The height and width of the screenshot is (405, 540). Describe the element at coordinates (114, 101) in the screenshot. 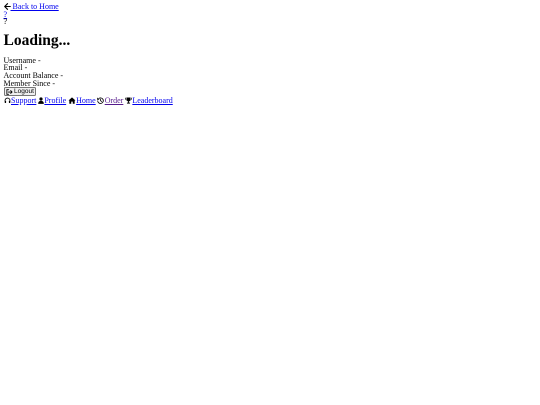

I see `nav-item-order-label: Order` at that location.